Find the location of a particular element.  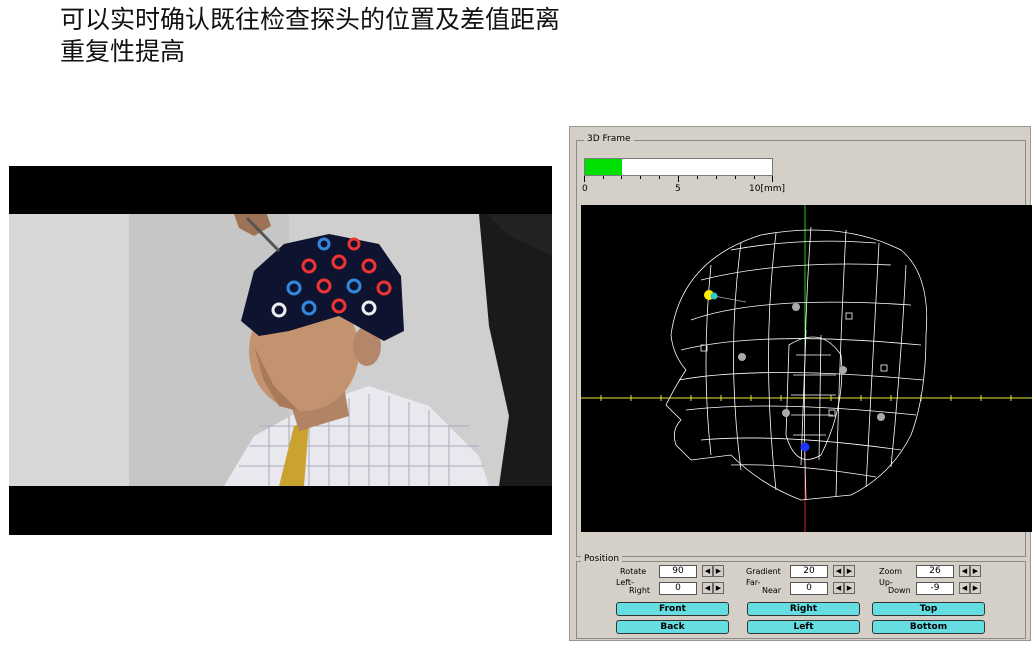

back-view-button: Back is located at coordinates (672, 627).